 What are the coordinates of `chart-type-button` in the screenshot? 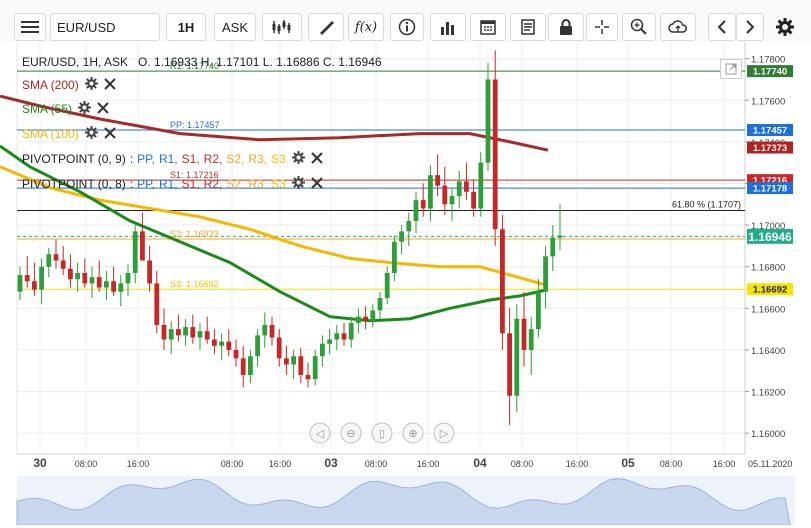 It's located at (282, 27).